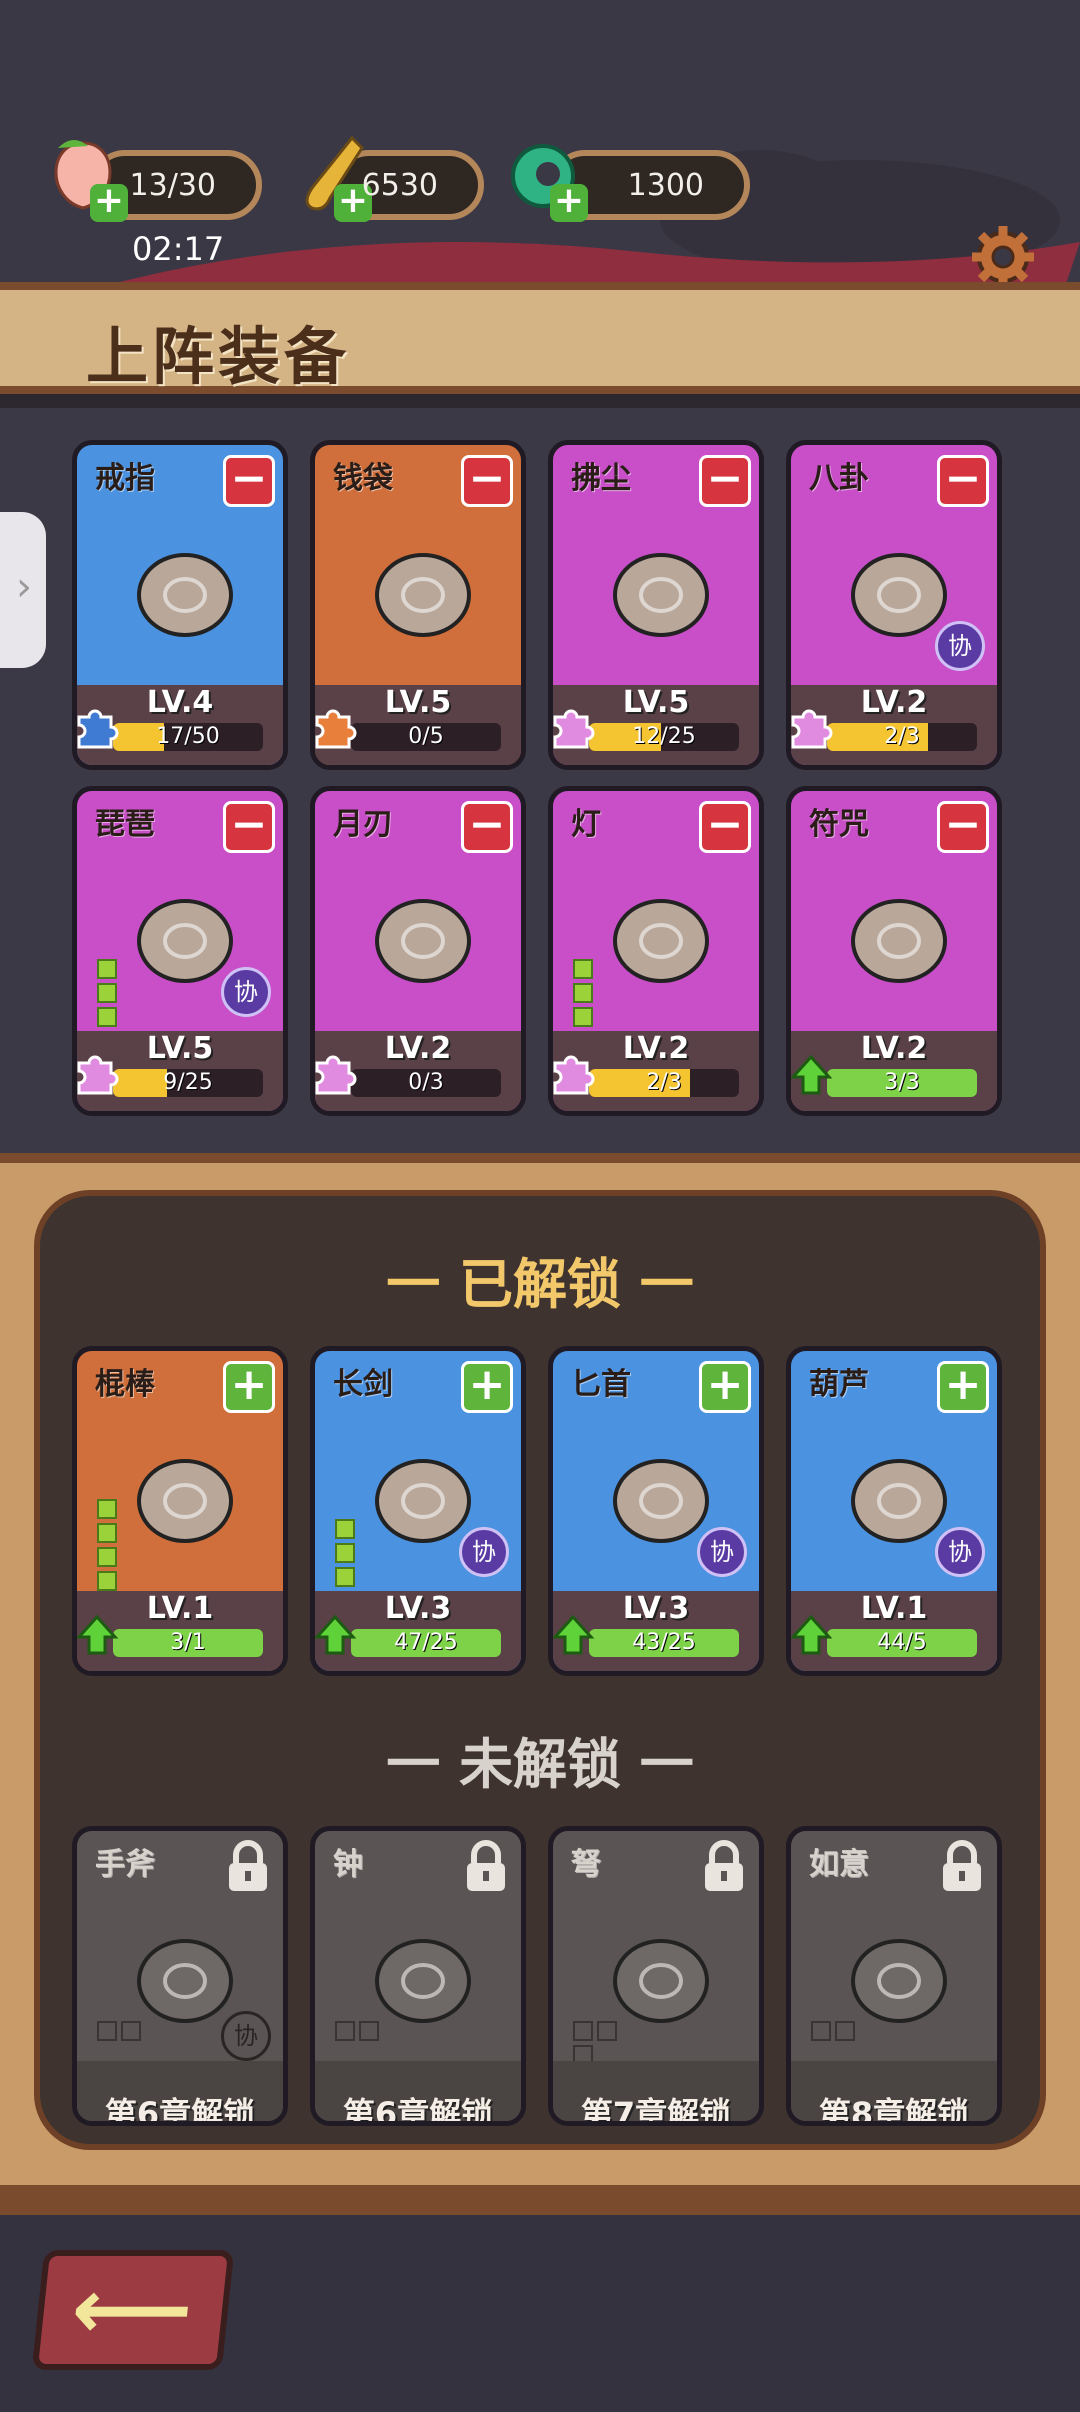 The width and height of the screenshot is (1080, 2412). I want to click on locked-item-card: 如意 第8章解锁, so click(894, 1976).